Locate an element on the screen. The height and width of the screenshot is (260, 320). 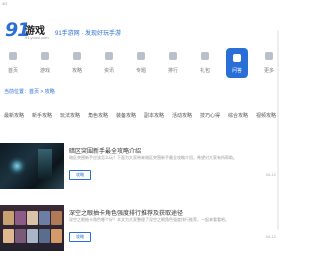
article-desc: 深空之眼抽卡角色哪个好？本文为大家整理了深空之眼角色强度排行推荐，一起来看看吧。 is located at coordinates (149, 219).